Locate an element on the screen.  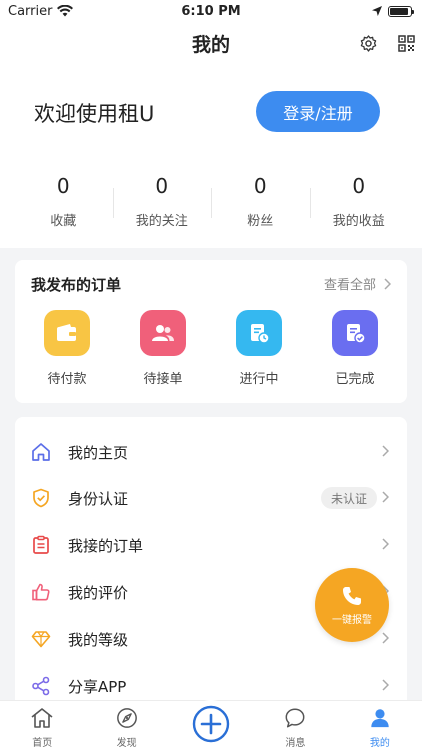
tab-home: 首页 is located at coordinates (42, 725).